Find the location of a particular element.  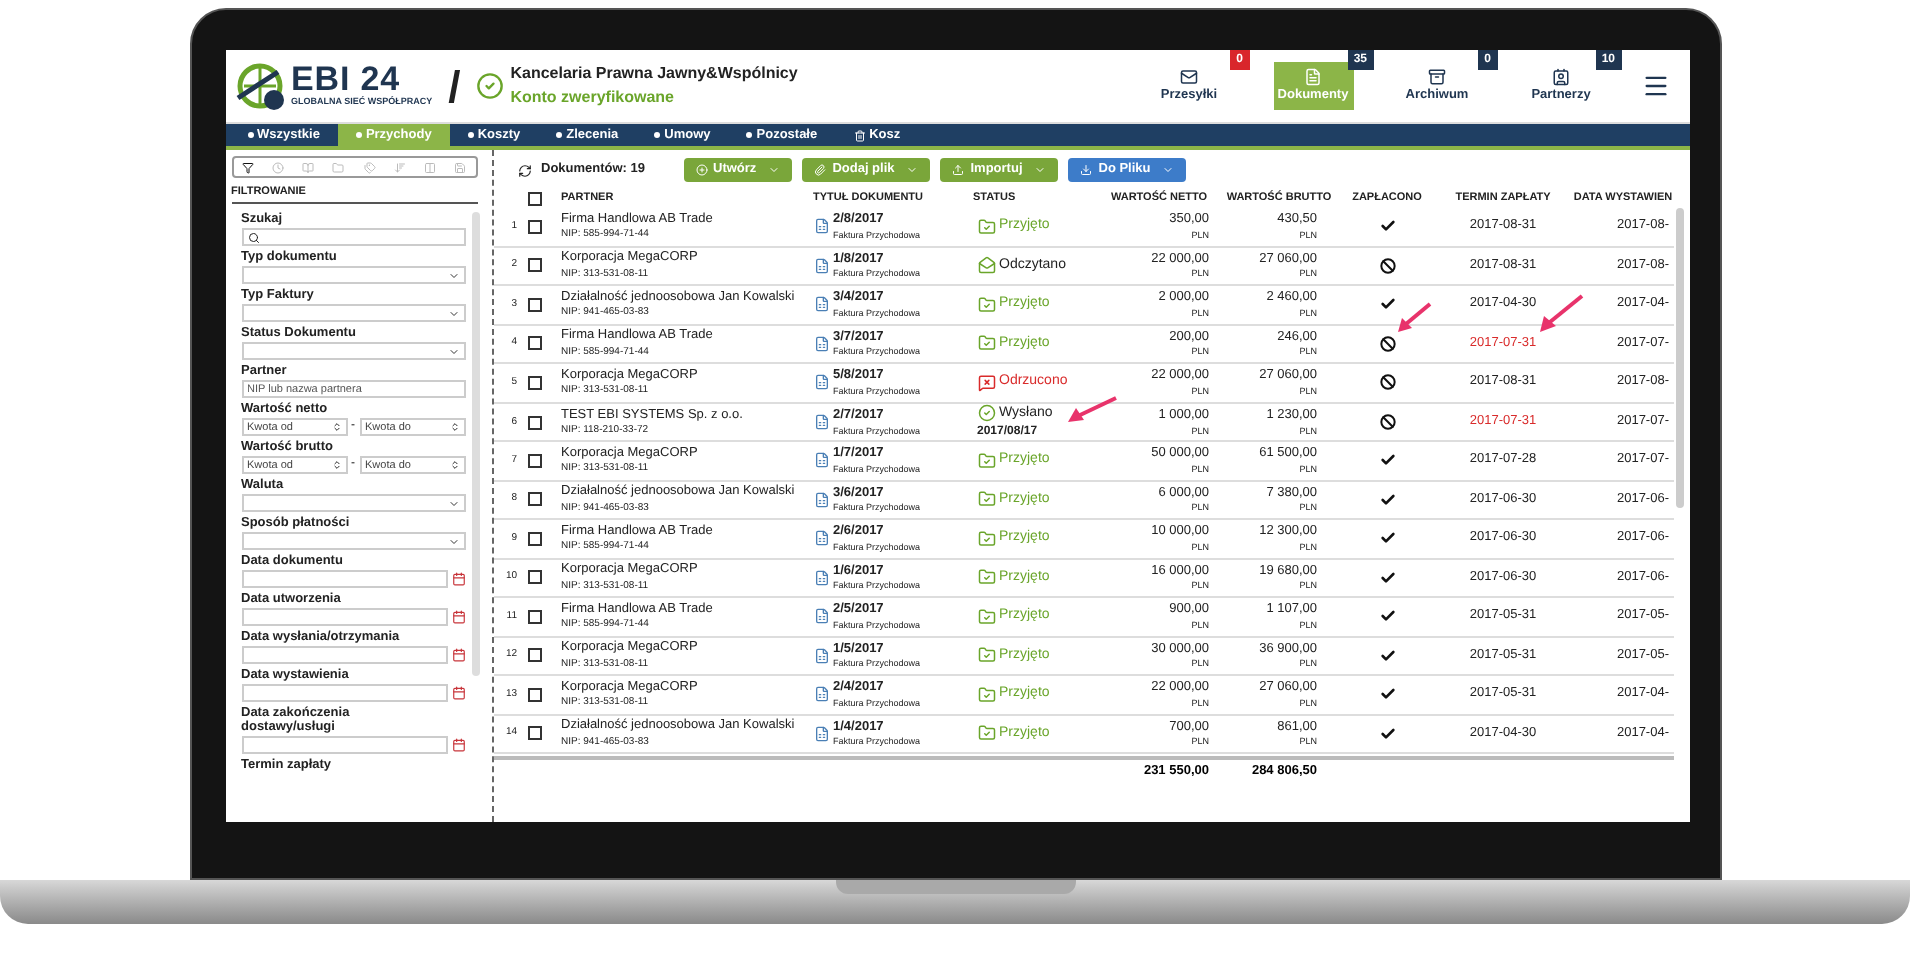

archive-icon is located at coordinates (1437, 76).